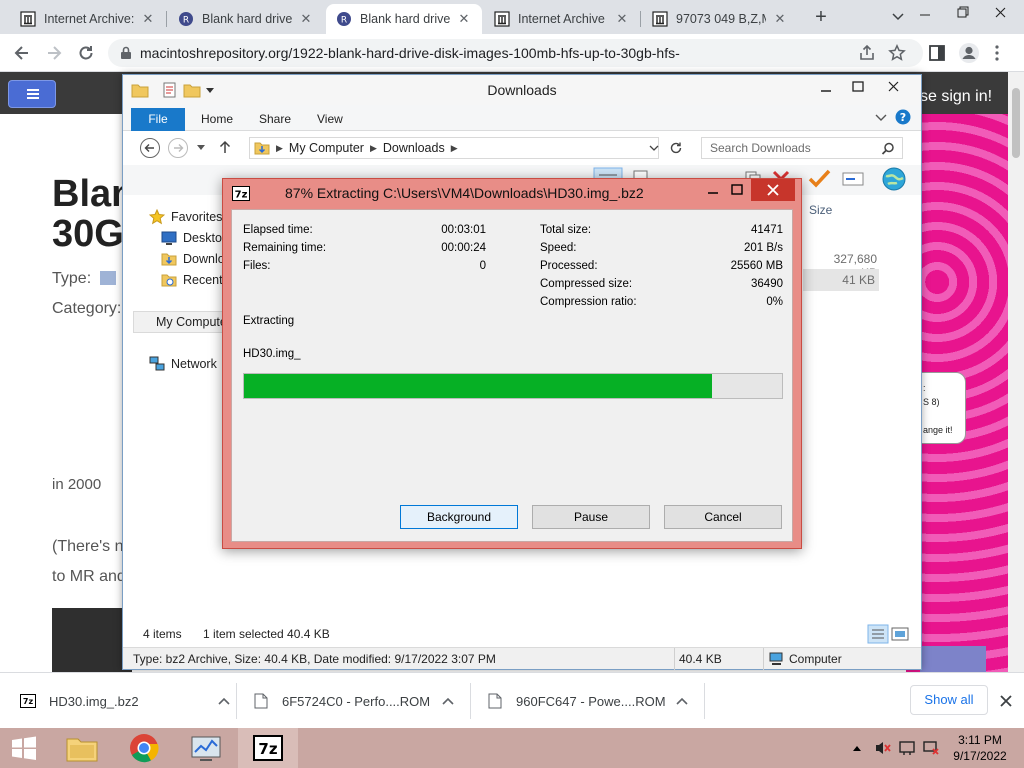 The width and height of the screenshot is (1024, 768). Describe the element at coordinates (821, 17) in the screenshot. I see `new-tab-button: +` at that location.